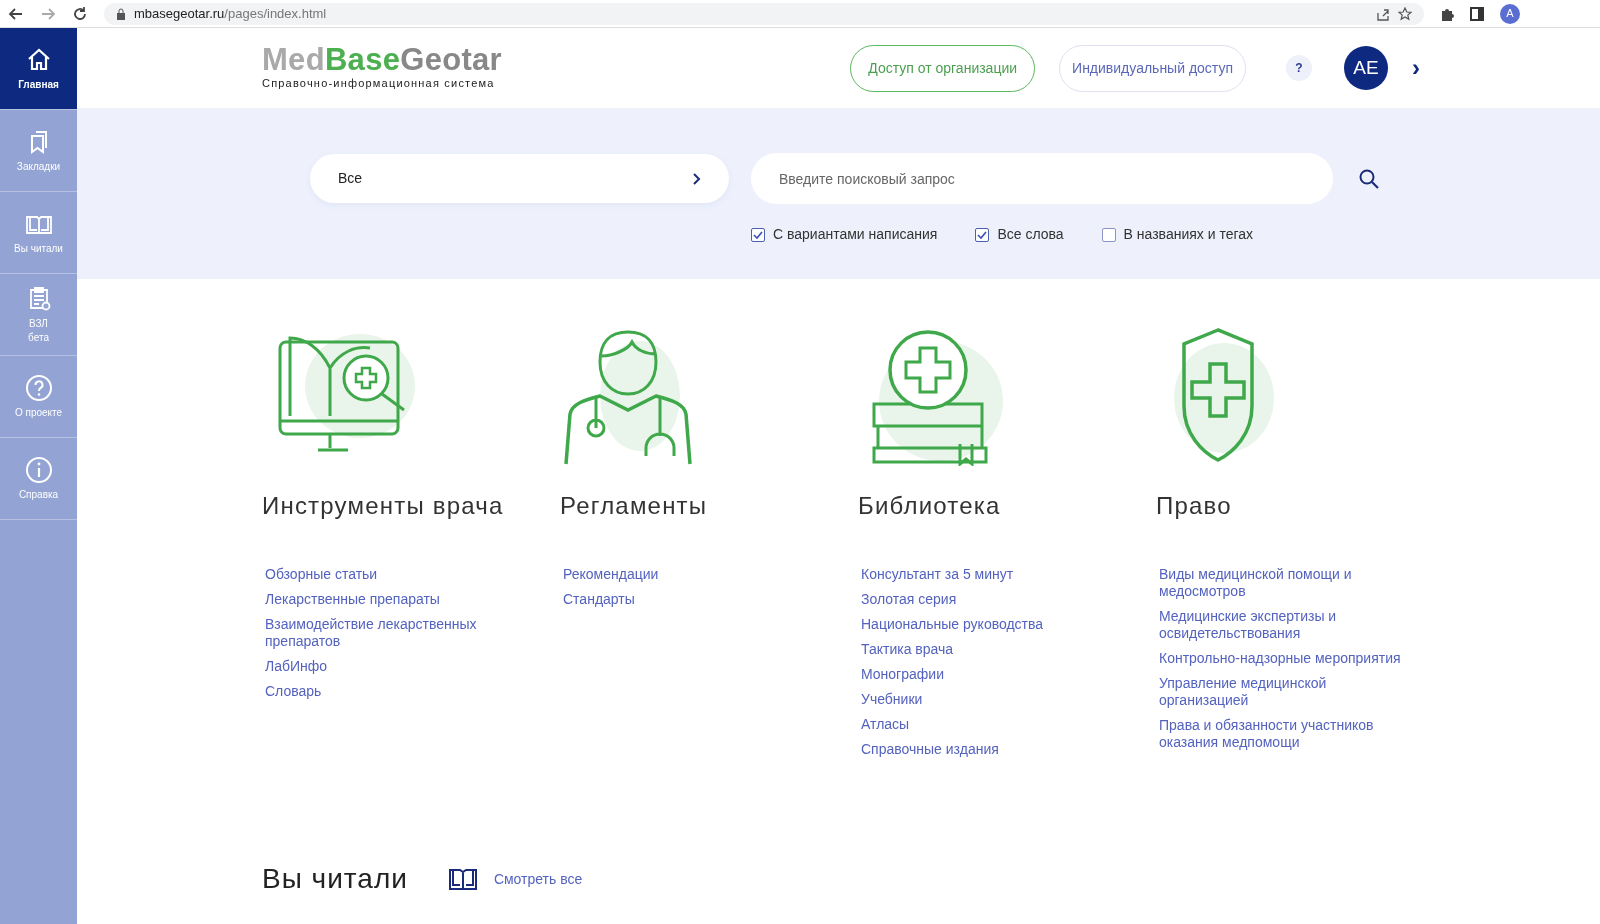 This screenshot has width=1600, height=924. What do you see at coordinates (1447, 13) in the screenshot?
I see `puzzle-icon` at bounding box center [1447, 13].